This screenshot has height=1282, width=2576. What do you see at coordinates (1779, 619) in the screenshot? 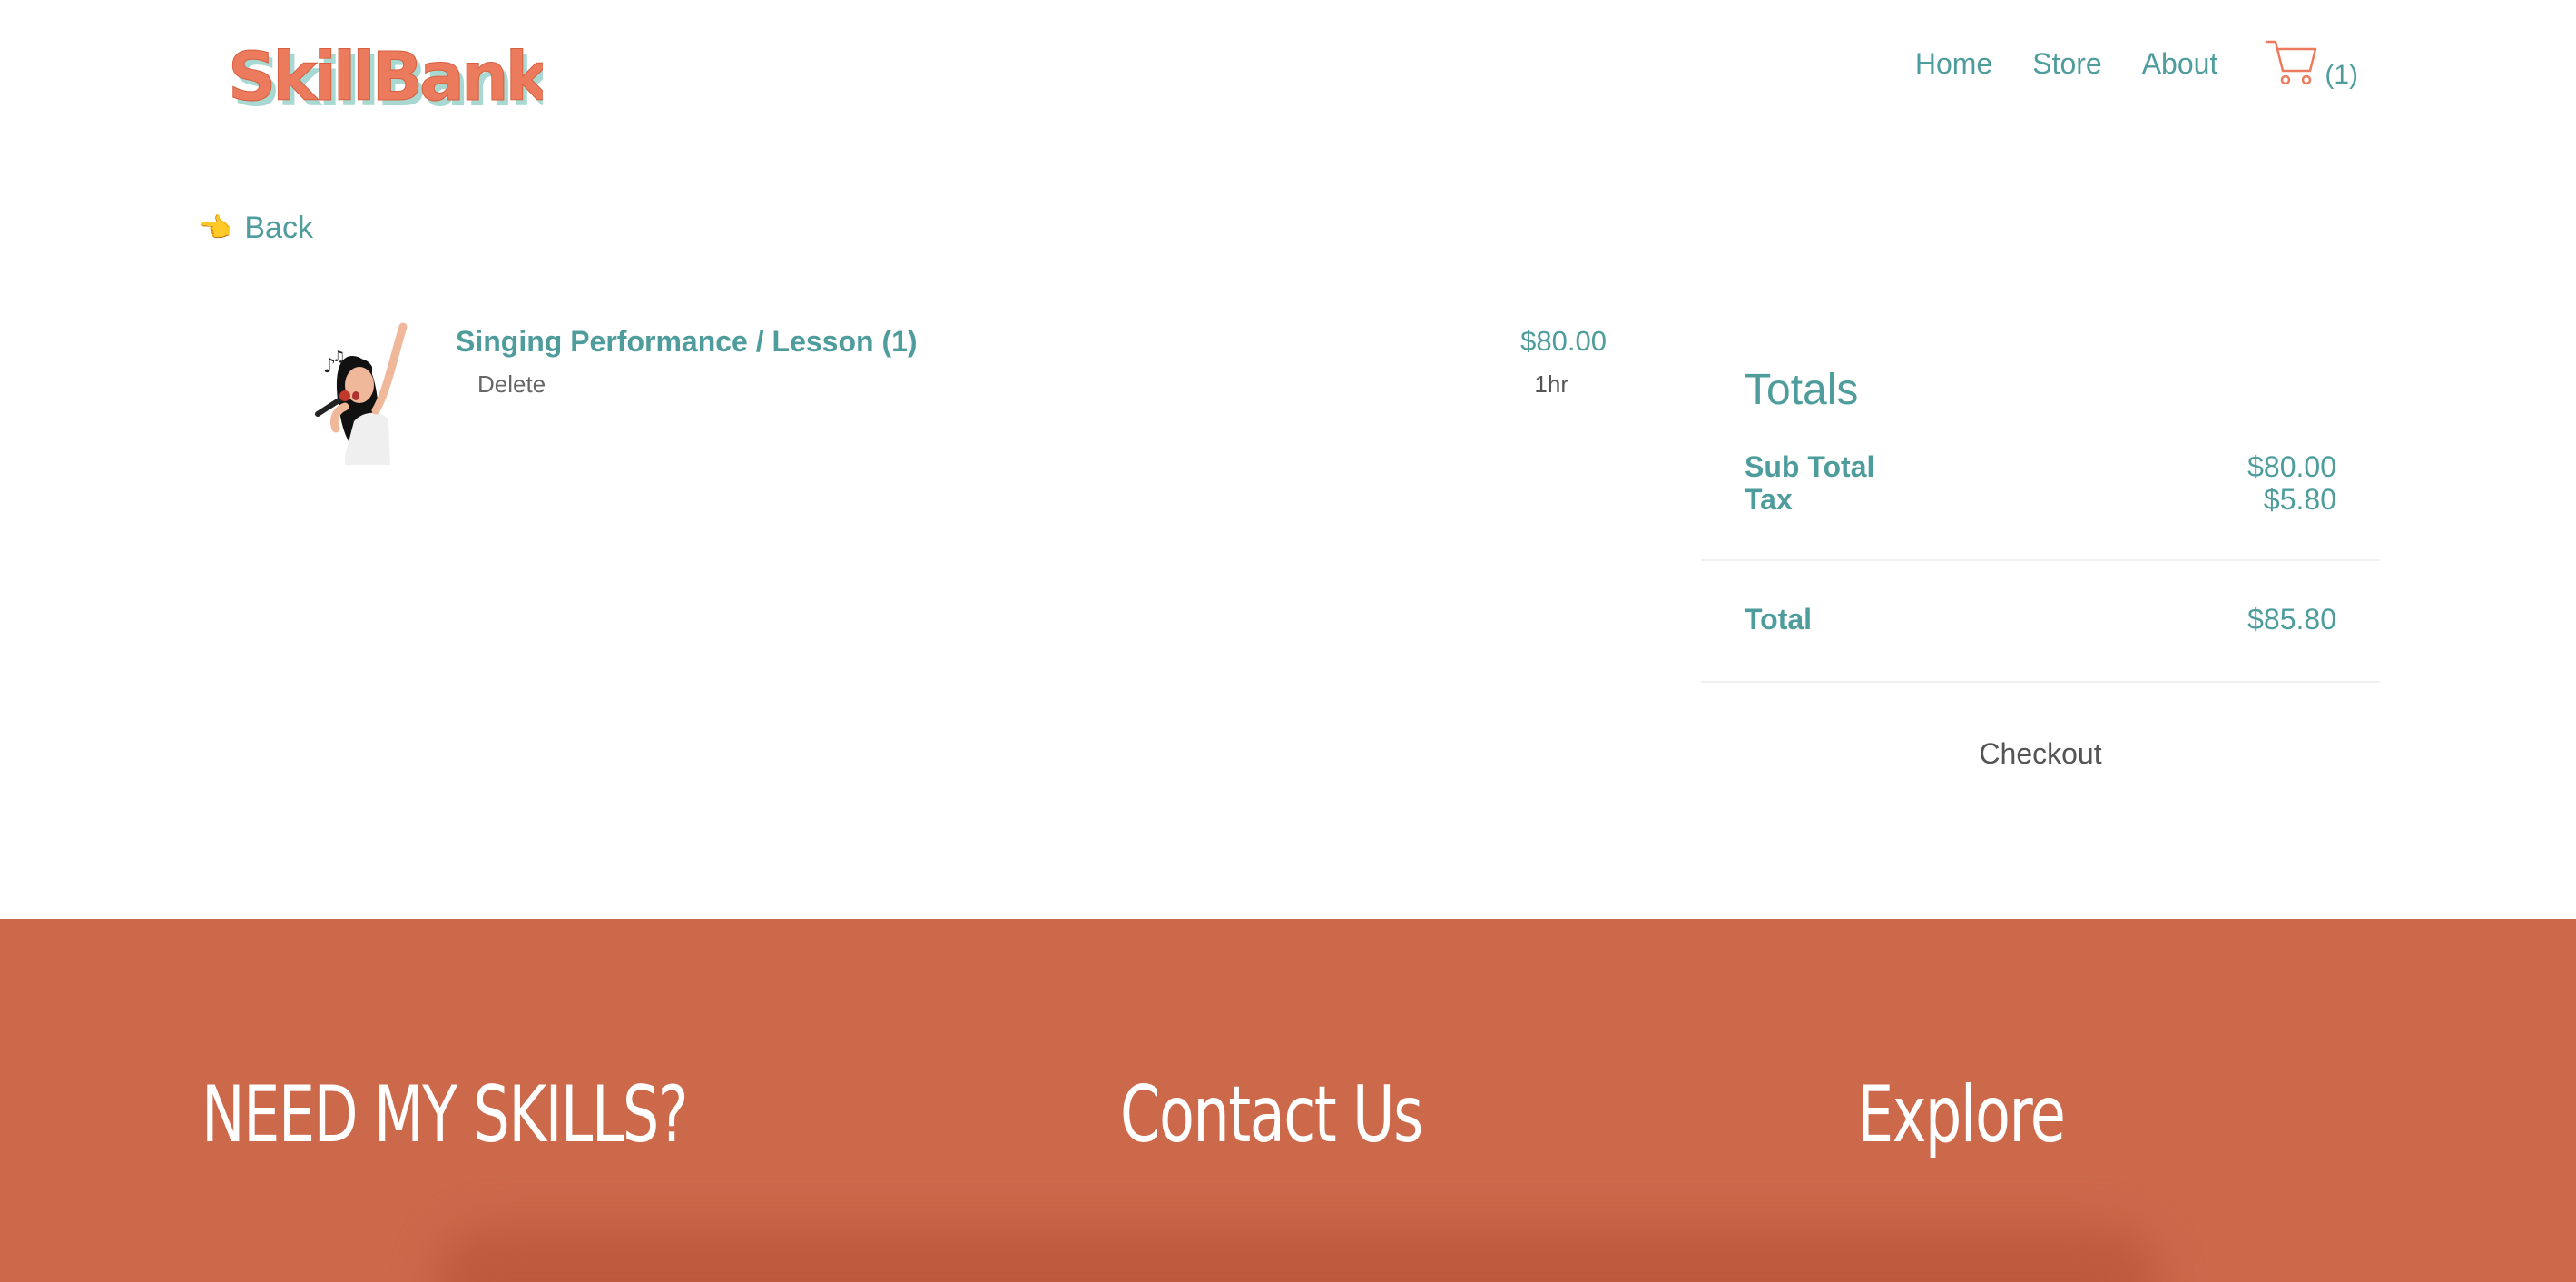
I see `total-label: Total` at bounding box center [1779, 619].